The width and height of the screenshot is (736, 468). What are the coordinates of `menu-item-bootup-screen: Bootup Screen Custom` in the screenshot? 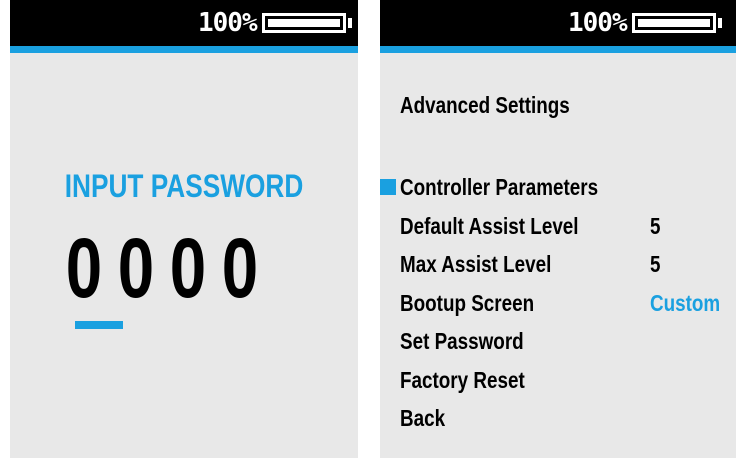 It's located at (558, 303).